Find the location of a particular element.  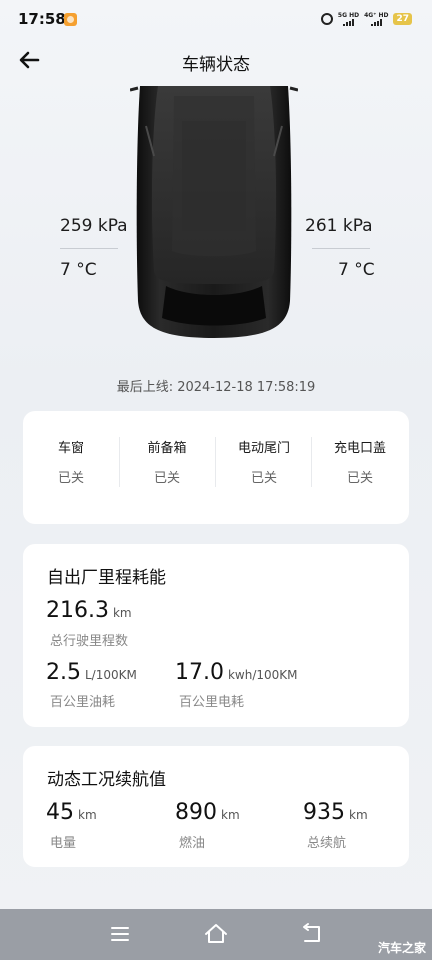

menu-icon is located at coordinates (120, 934).